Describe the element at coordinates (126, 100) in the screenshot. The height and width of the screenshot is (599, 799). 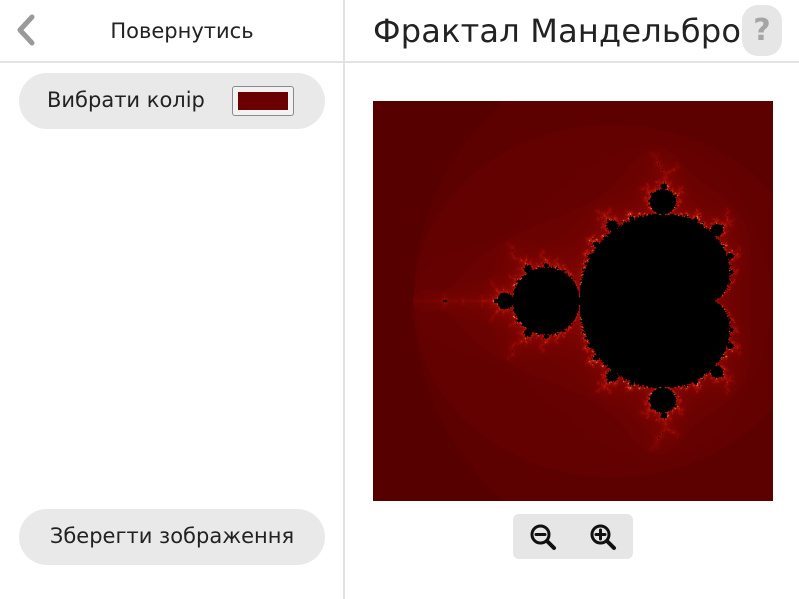
I see `choose-color-label: Вибрати колір` at that location.